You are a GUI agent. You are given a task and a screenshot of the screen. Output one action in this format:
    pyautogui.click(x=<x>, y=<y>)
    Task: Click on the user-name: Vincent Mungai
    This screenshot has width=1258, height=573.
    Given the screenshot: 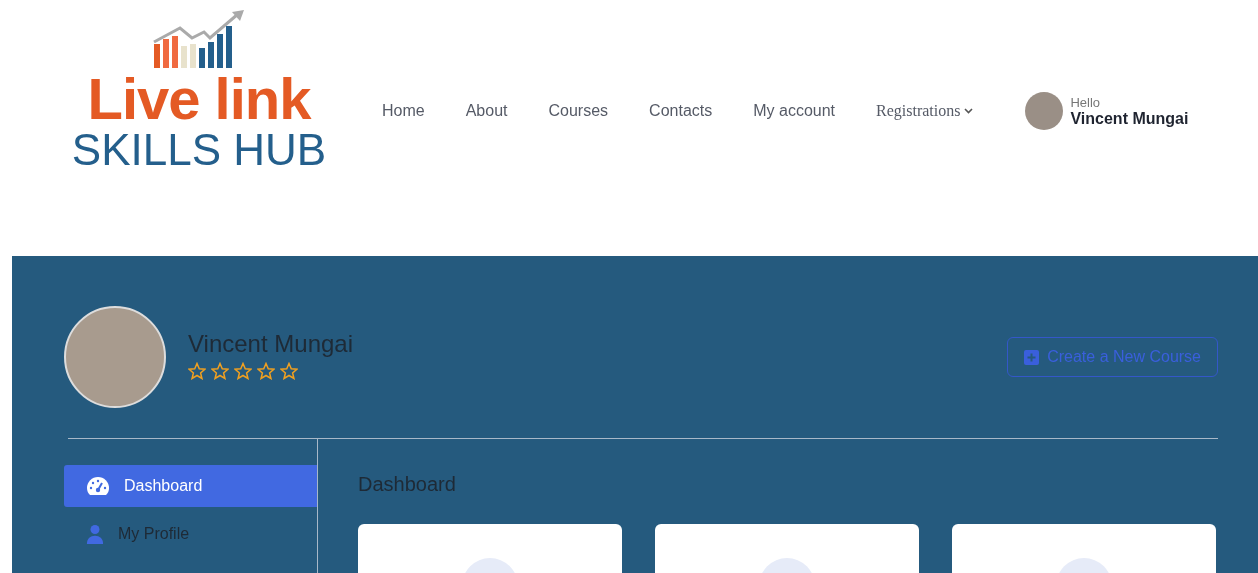 What is the action you would take?
    pyautogui.click(x=1129, y=118)
    